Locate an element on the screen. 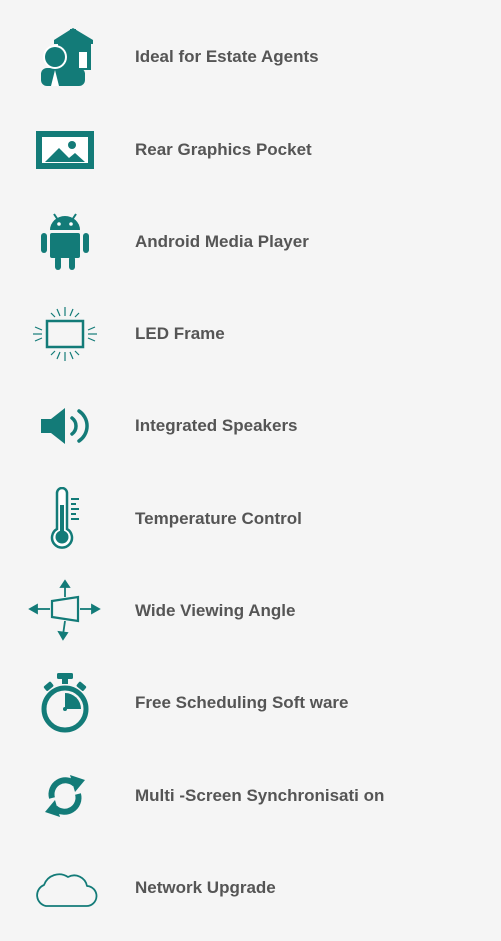 Image resolution: width=501 pixels, height=941 pixels. feature-label: Multi -Screen Synchronisati on is located at coordinates (260, 795).